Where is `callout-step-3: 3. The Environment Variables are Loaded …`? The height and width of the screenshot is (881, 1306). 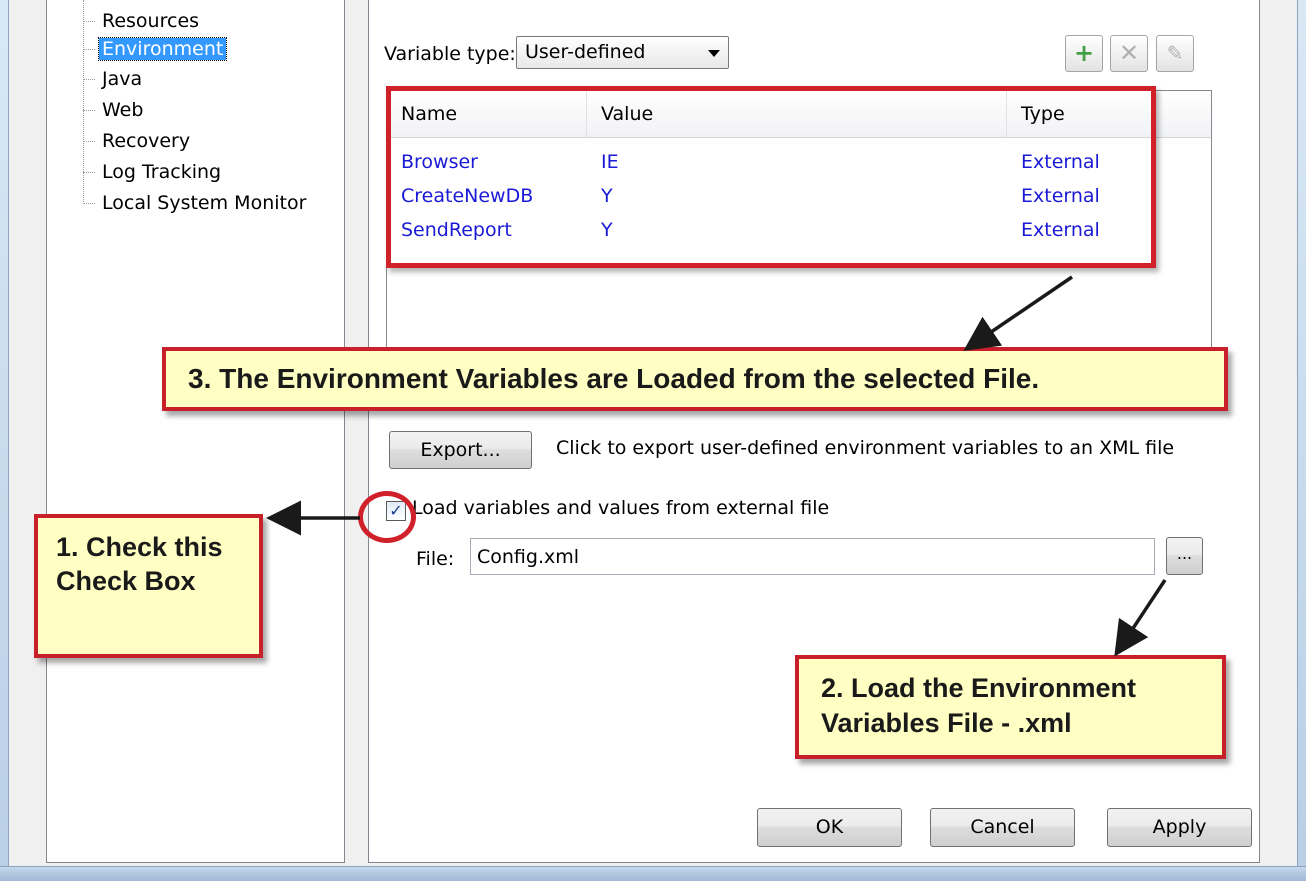 callout-step-3: 3. The Environment Variables are Loaded … is located at coordinates (695, 379).